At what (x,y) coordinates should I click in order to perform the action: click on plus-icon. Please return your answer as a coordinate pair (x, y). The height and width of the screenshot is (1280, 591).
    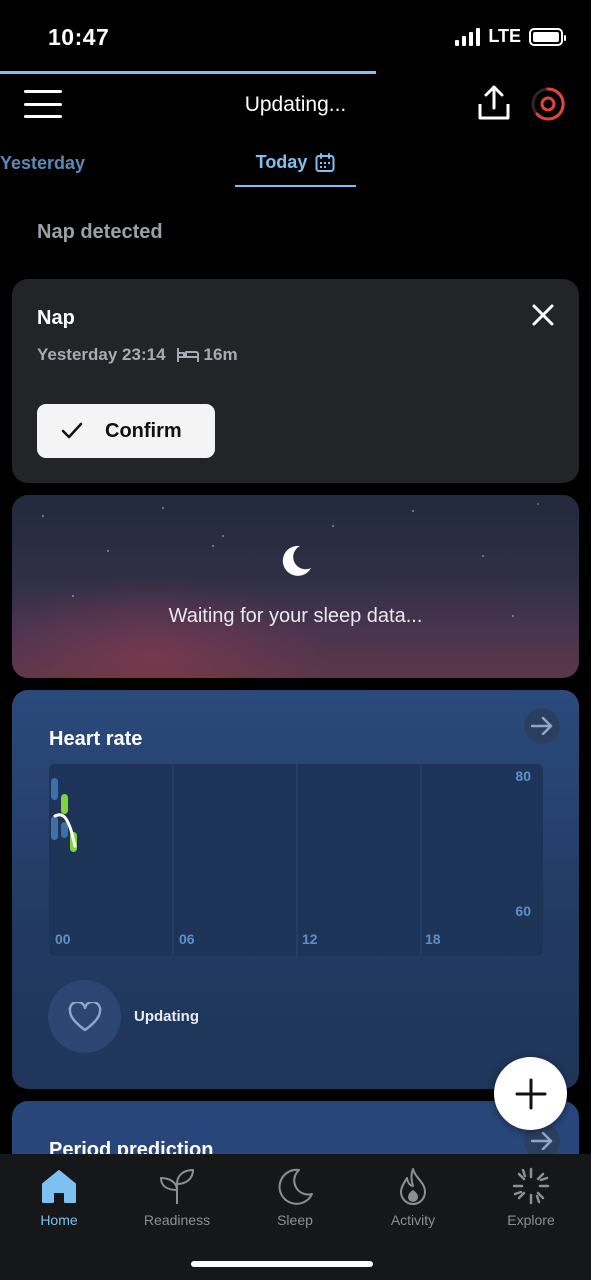
    Looking at the image, I should click on (530, 1093).